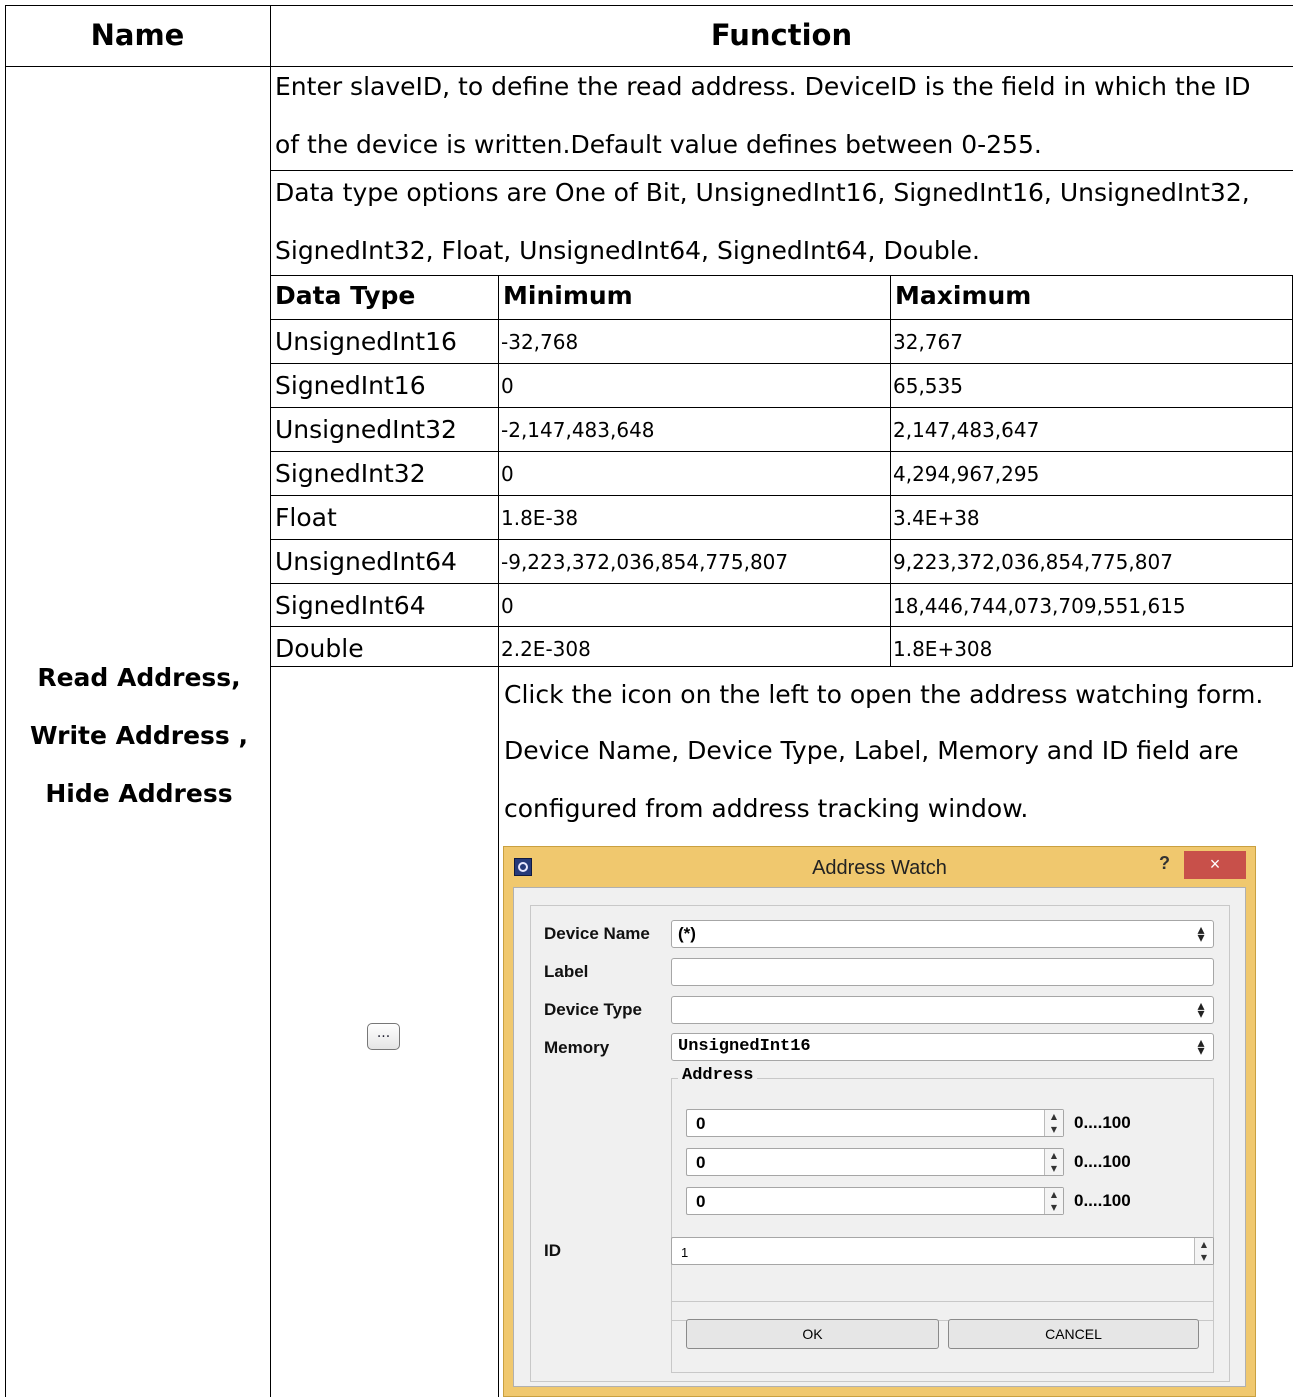  What do you see at coordinates (546, 649) in the screenshot?
I see `types-cell: 2.2E-308` at bounding box center [546, 649].